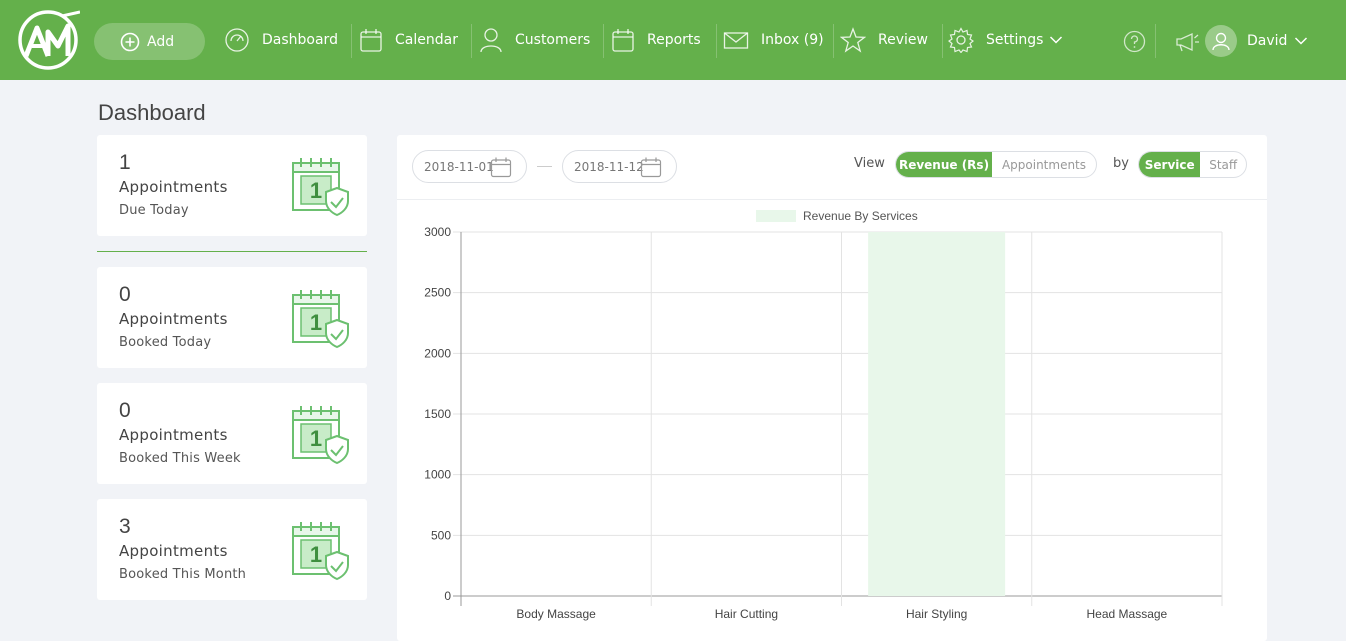 This screenshot has width=1346, height=641. What do you see at coordinates (180, 458) in the screenshot?
I see `stat-sublabel: Booked This Week` at bounding box center [180, 458].